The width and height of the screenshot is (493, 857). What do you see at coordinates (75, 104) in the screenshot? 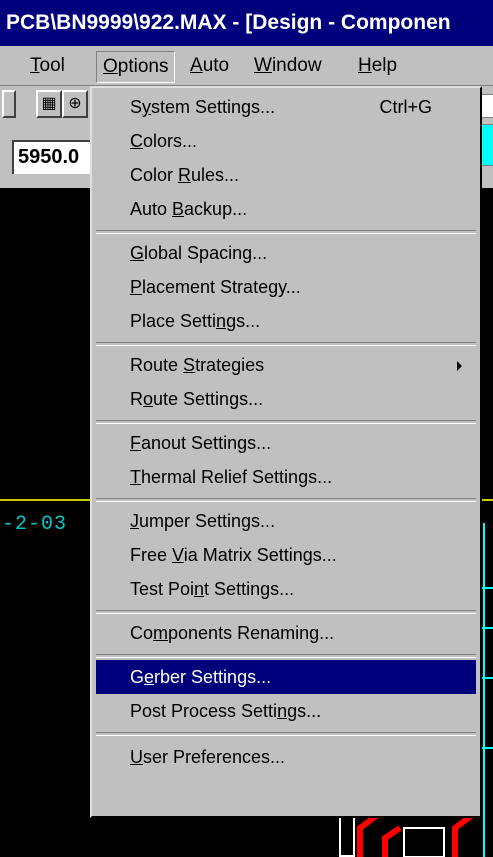
I see `zoom-icon: ⊕` at bounding box center [75, 104].